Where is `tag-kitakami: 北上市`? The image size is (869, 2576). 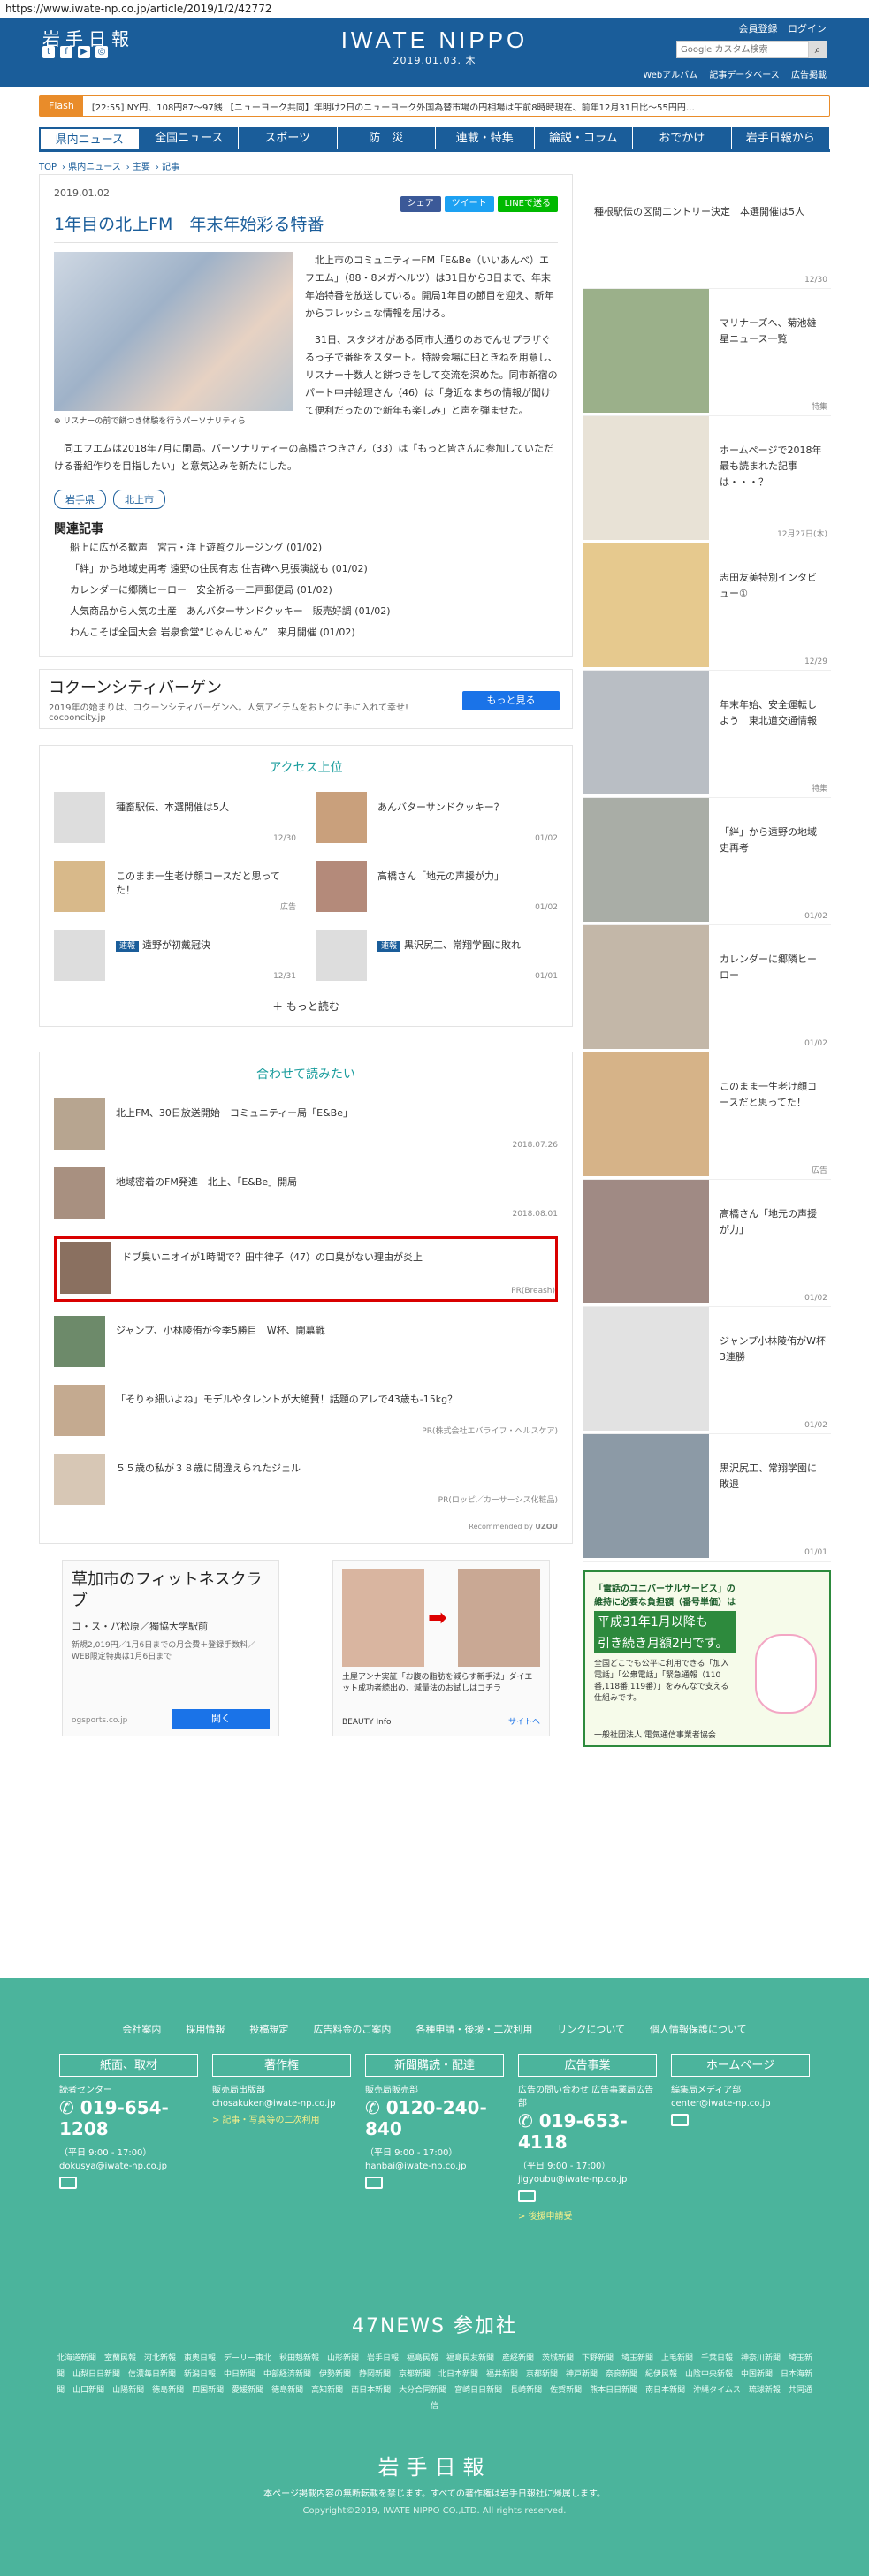
tag-kitakami: 北上市 is located at coordinates (139, 500).